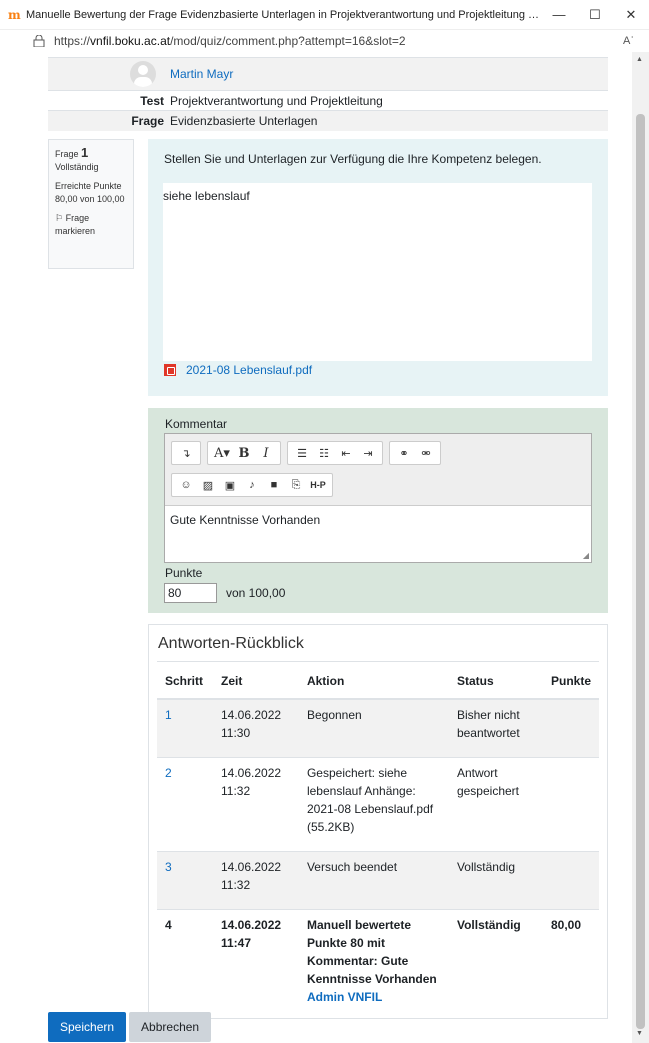  Describe the element at coordinates (586, 555) in the screenshot. I see `resize-handle-icon: ◢` at that location.